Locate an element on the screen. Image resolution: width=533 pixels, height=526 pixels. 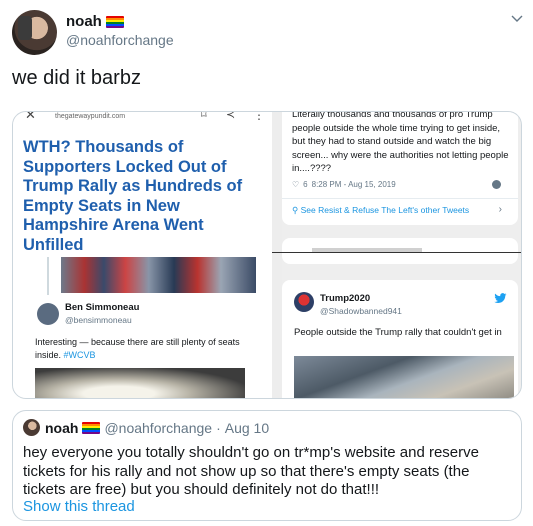
thread-line is located at coordinates (48, 276).